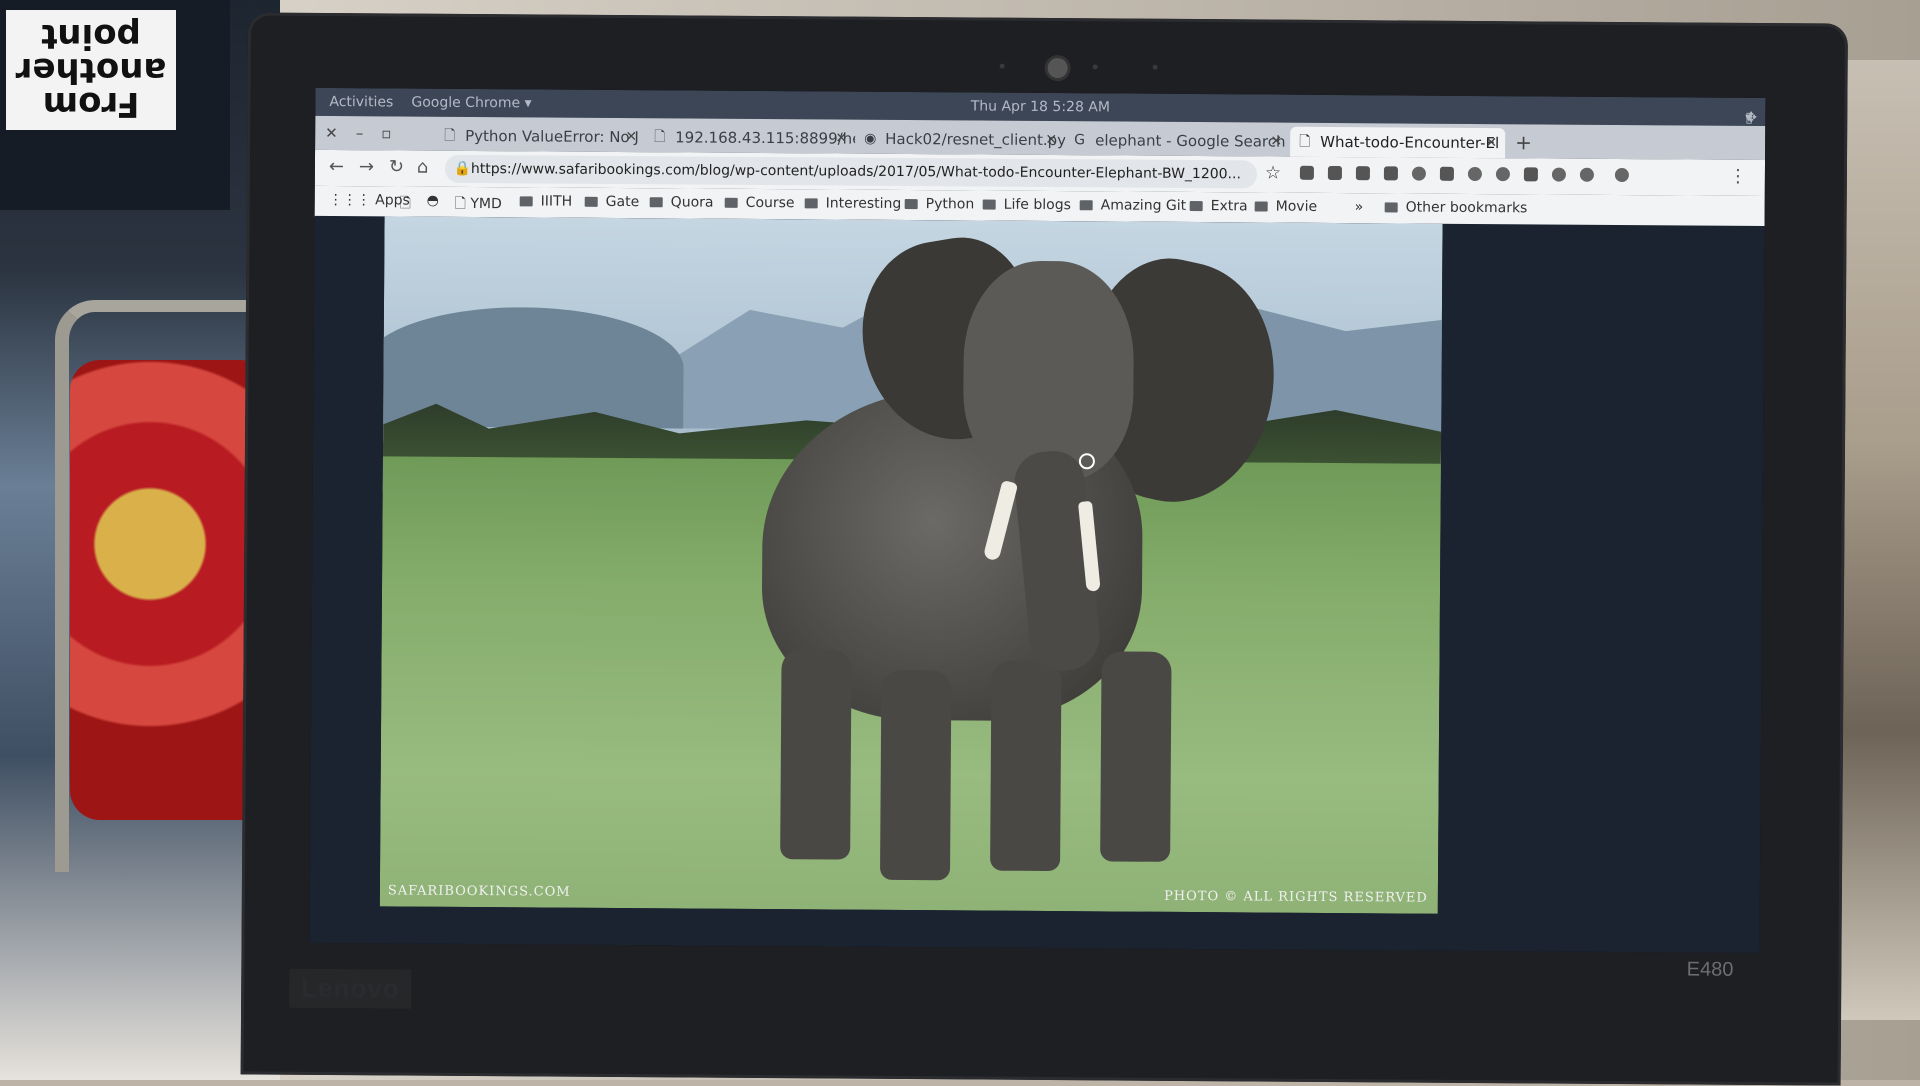  I want to click on apps-shortcut: ⋮⋮⋮ Apps, so click(369, 200).